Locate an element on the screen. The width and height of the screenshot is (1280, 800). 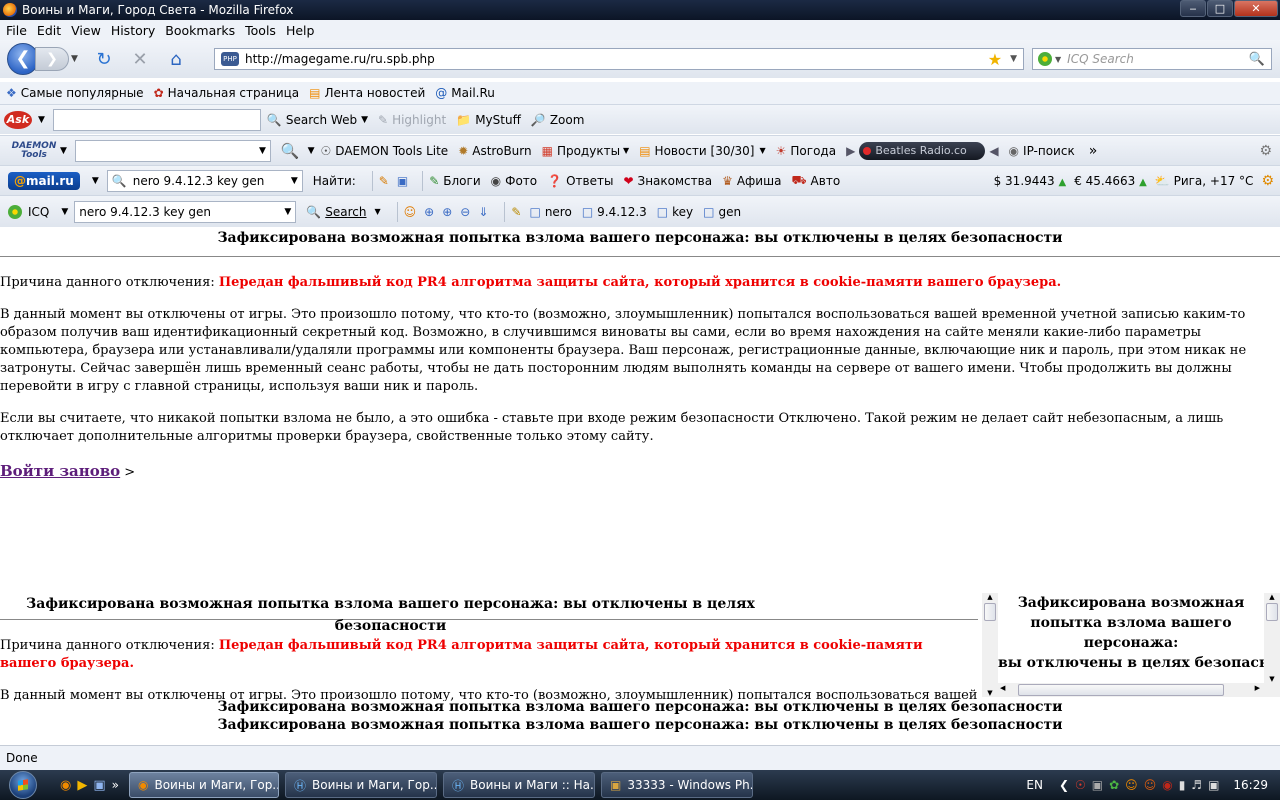
show-desktop-icon: ▣ is located at coordinates (99, 785).